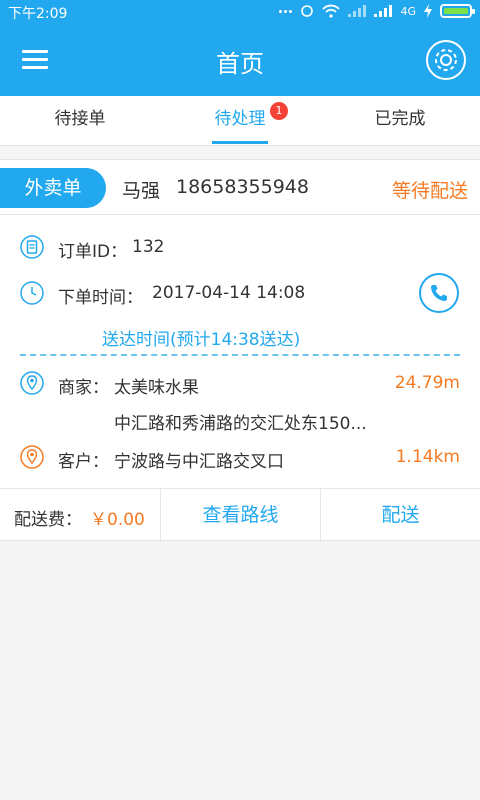 This screenshot has width=480, height=800. What do you see at coordinates (457, 11) in the screenshot?
I see `battery-icon` at bounding box center [457, 11].